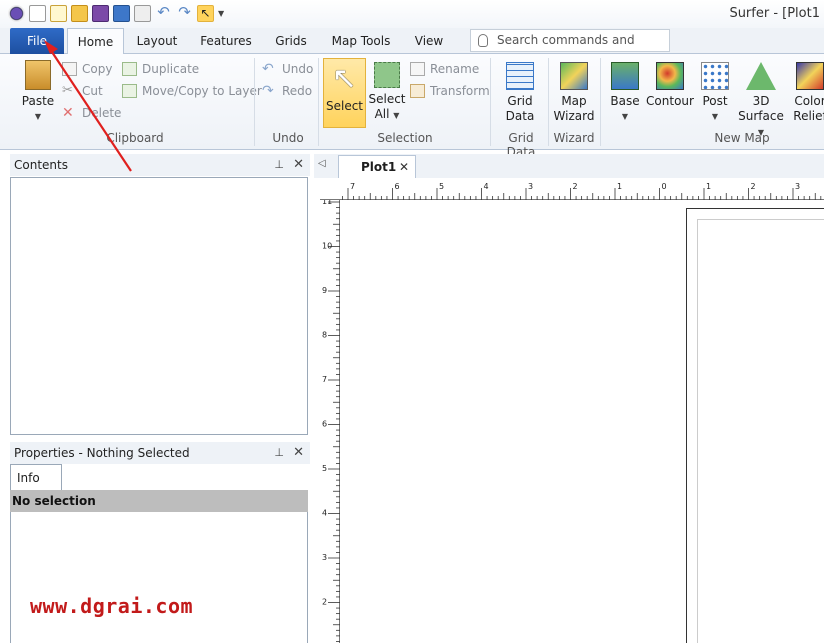  What do you see at coordinates (38, 75) in the screenshot?
I see `clipboard-icon` at bounding box center [38, 75].